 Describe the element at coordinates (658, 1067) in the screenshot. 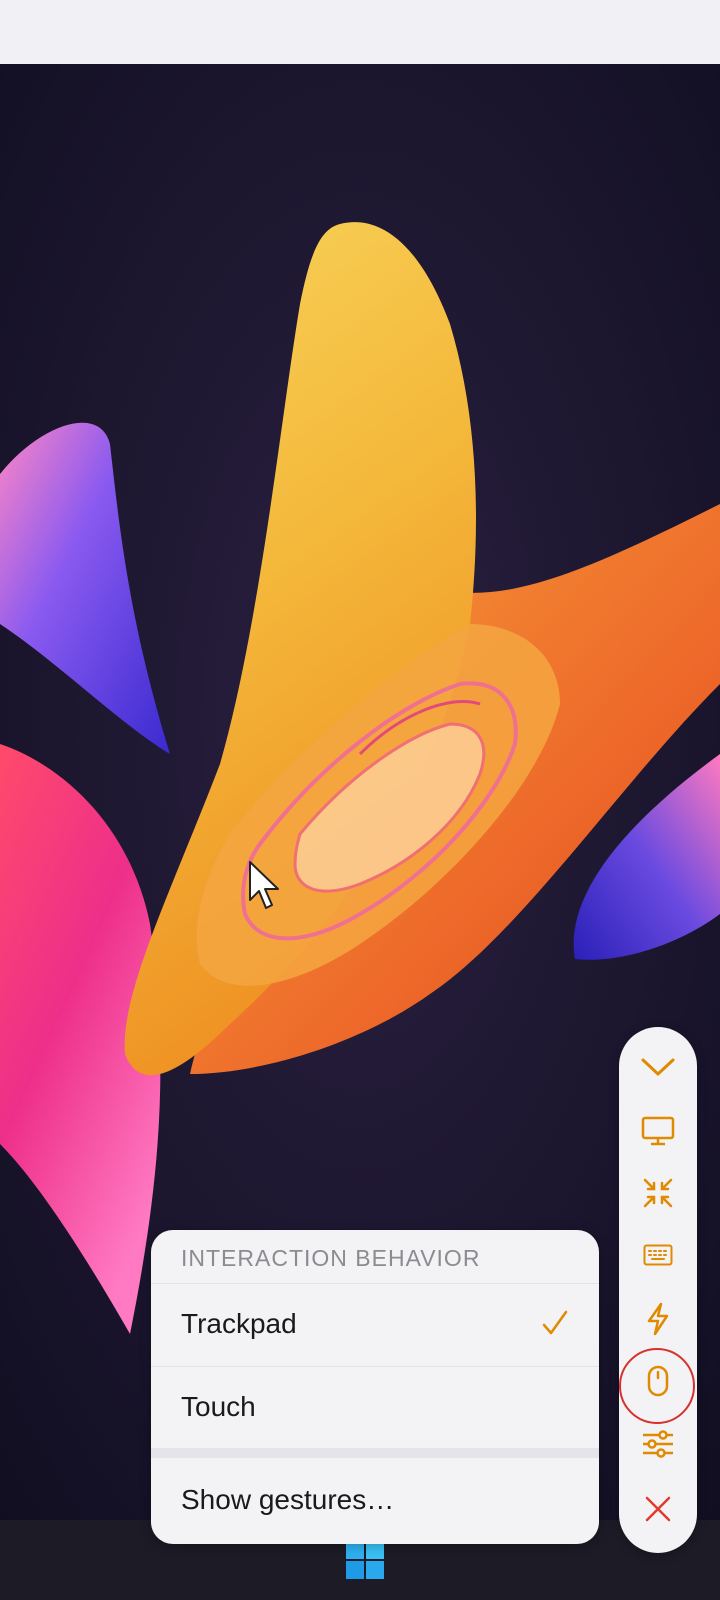

I see `chevron-down-icon` at that location.